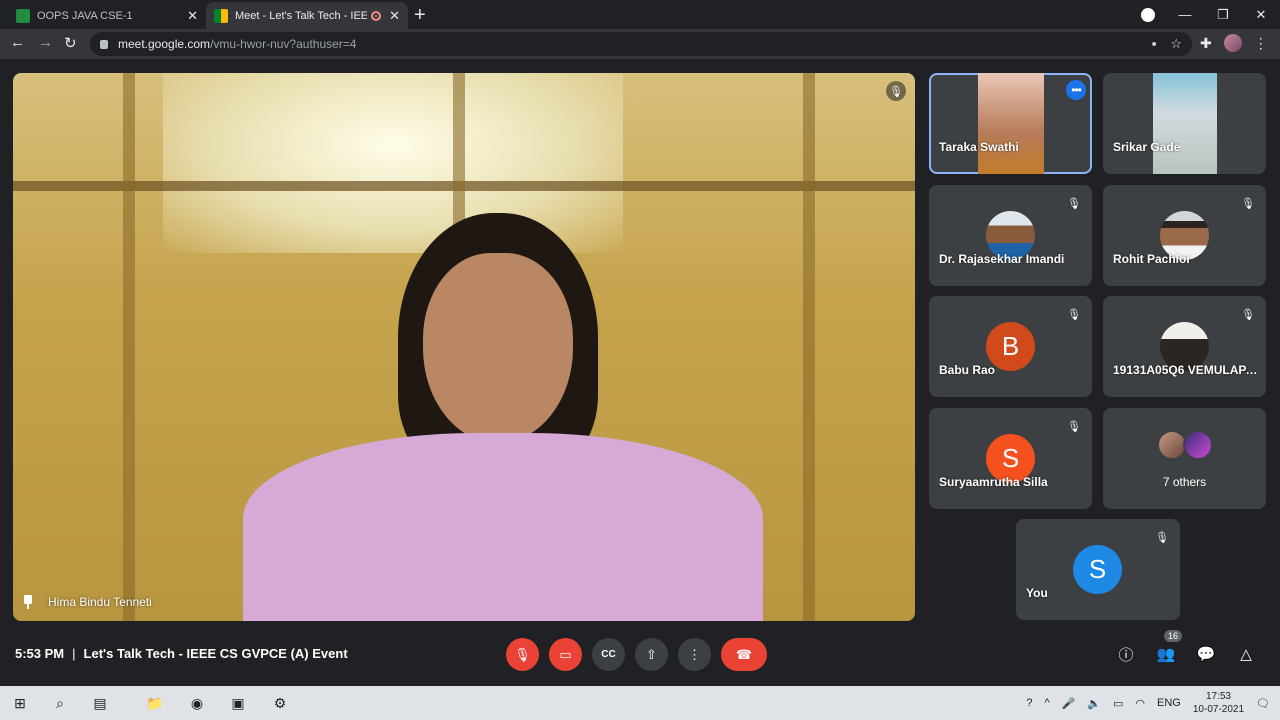 The image size is (1280, 720). Describe the element at coordinates (503, 527) in the screenshot. I see `speaker-body` at that location.